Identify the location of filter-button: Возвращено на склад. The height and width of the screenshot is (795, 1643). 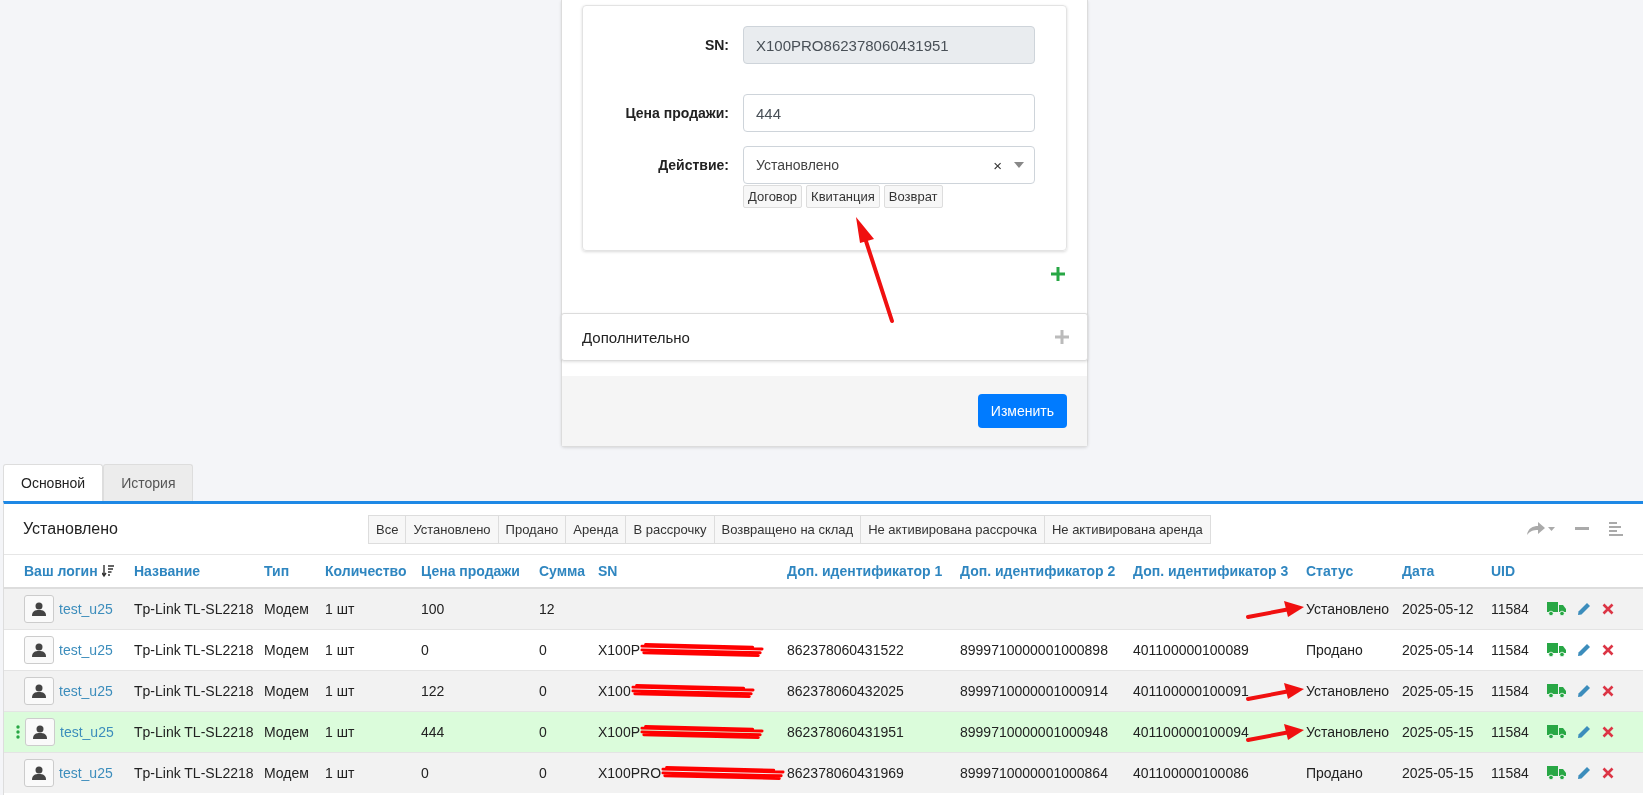
(787, 529).